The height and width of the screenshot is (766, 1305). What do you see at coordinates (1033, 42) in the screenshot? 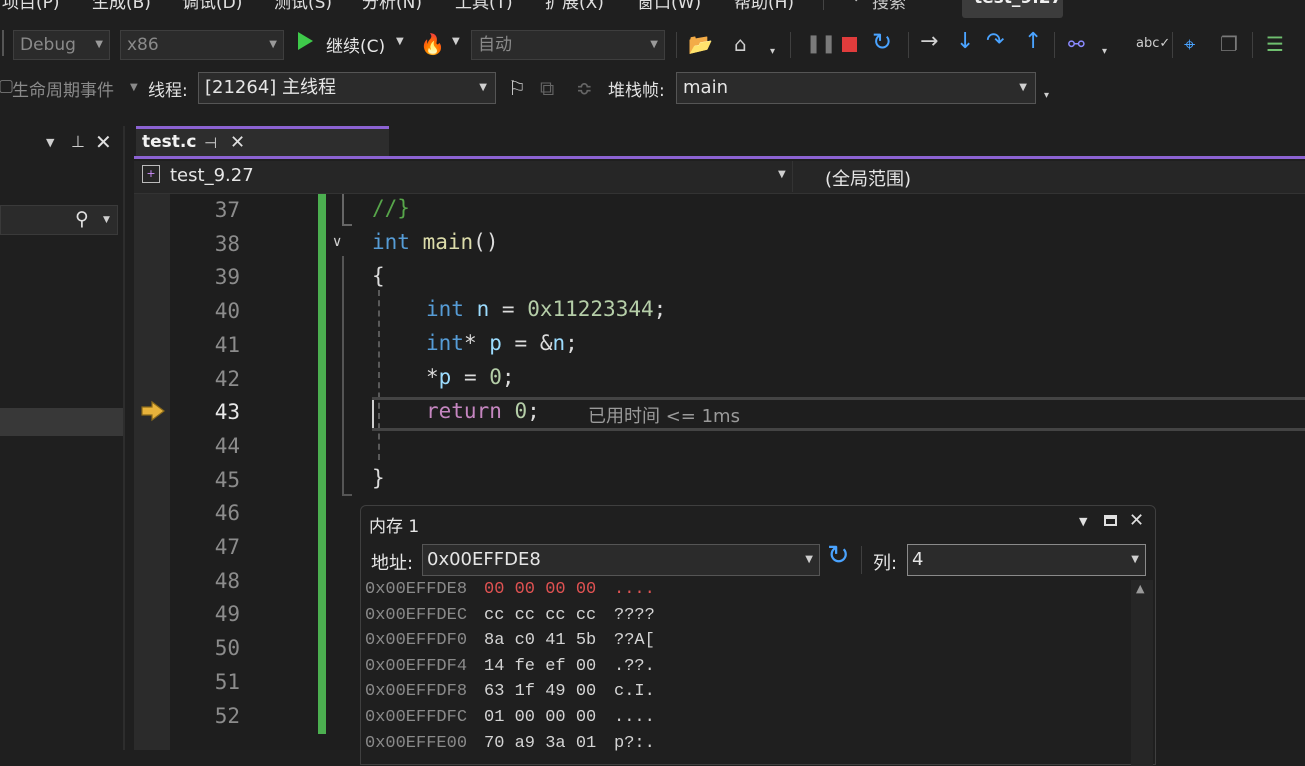
I see `step-out-icon: ↑` at bounding box center [1033, 42].